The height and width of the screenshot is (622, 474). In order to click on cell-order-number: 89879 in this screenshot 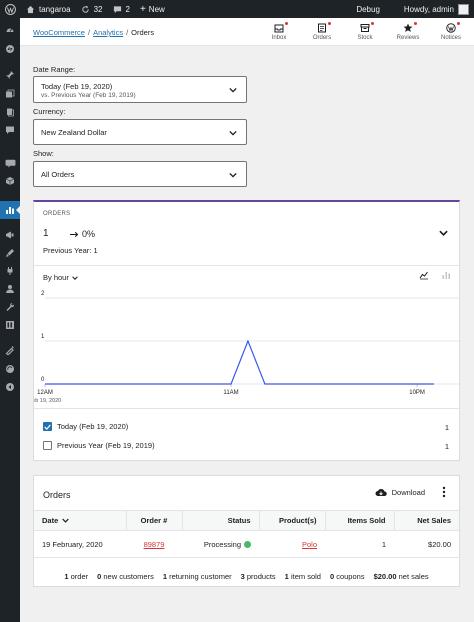, I will do `click(154, 544)`.